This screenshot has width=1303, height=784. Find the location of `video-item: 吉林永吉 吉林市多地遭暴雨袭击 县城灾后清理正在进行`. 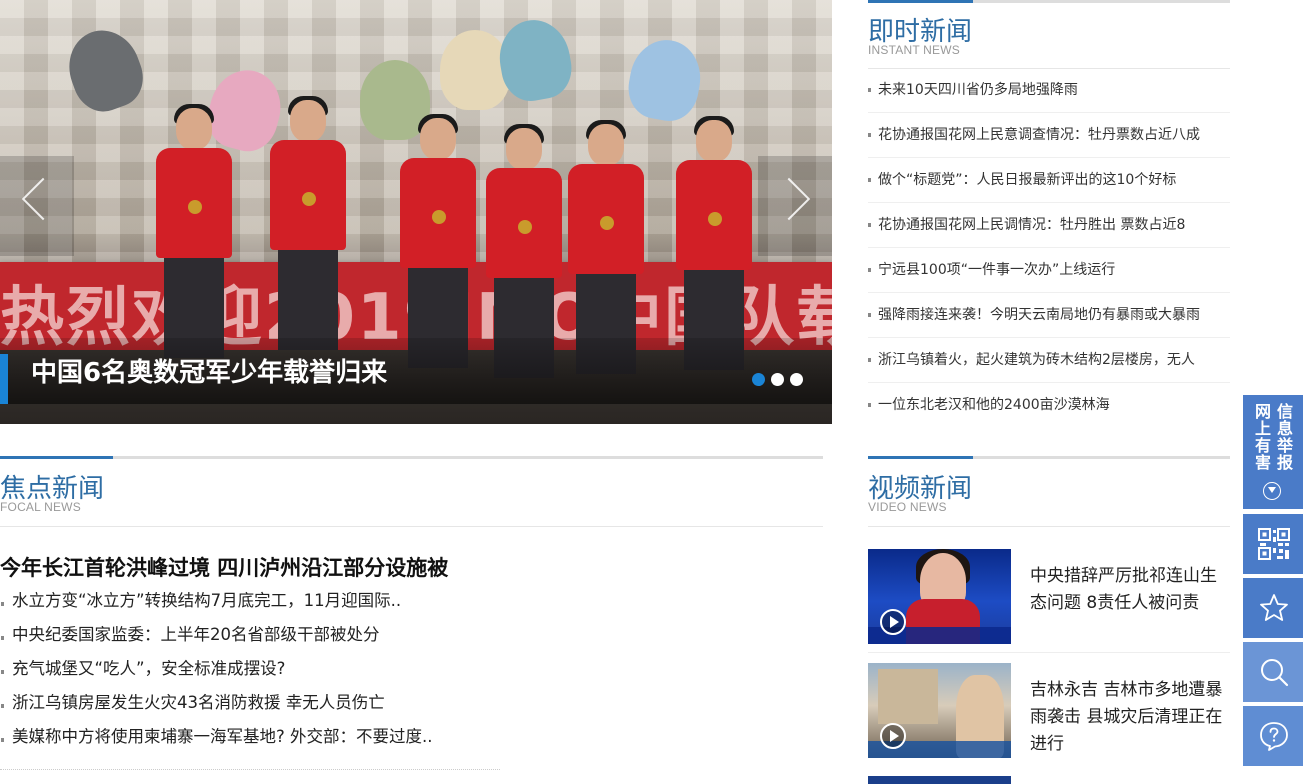

video-item: 吉林永吉 吉林市多地遭暴雨袭击 县城灾后清理正在进行 is located at coordinates (1049, 713).